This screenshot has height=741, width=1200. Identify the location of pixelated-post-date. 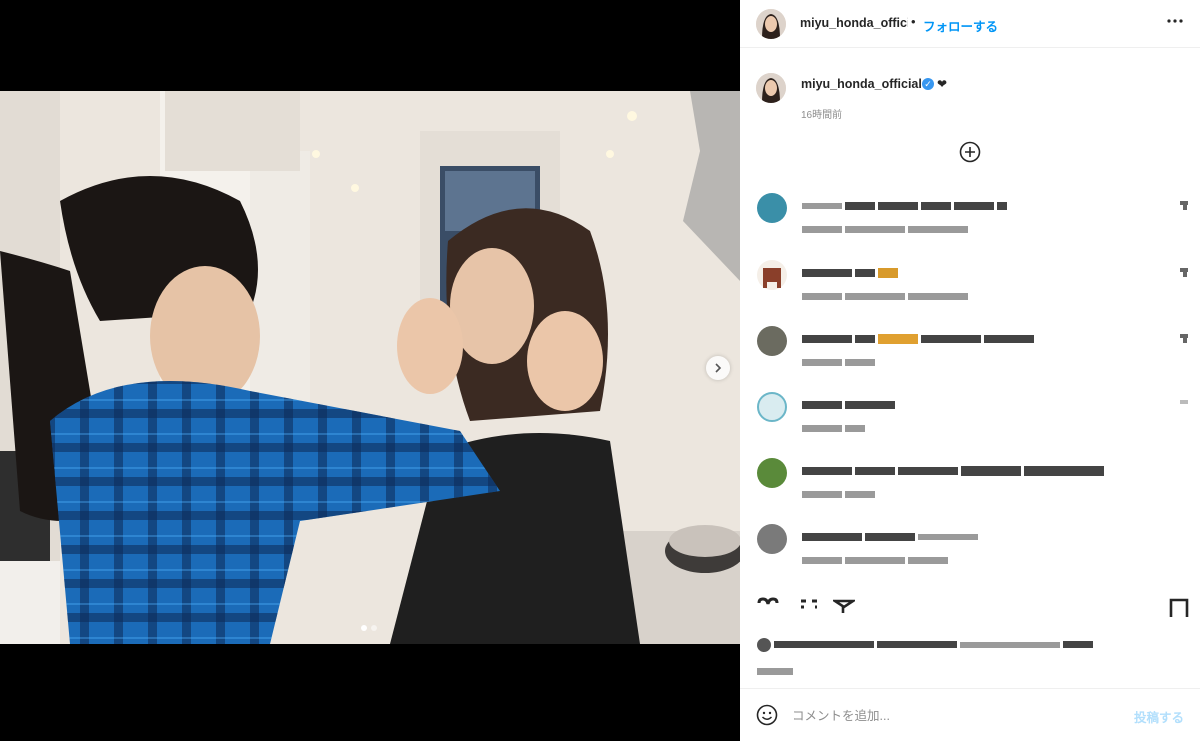
(776, 669).